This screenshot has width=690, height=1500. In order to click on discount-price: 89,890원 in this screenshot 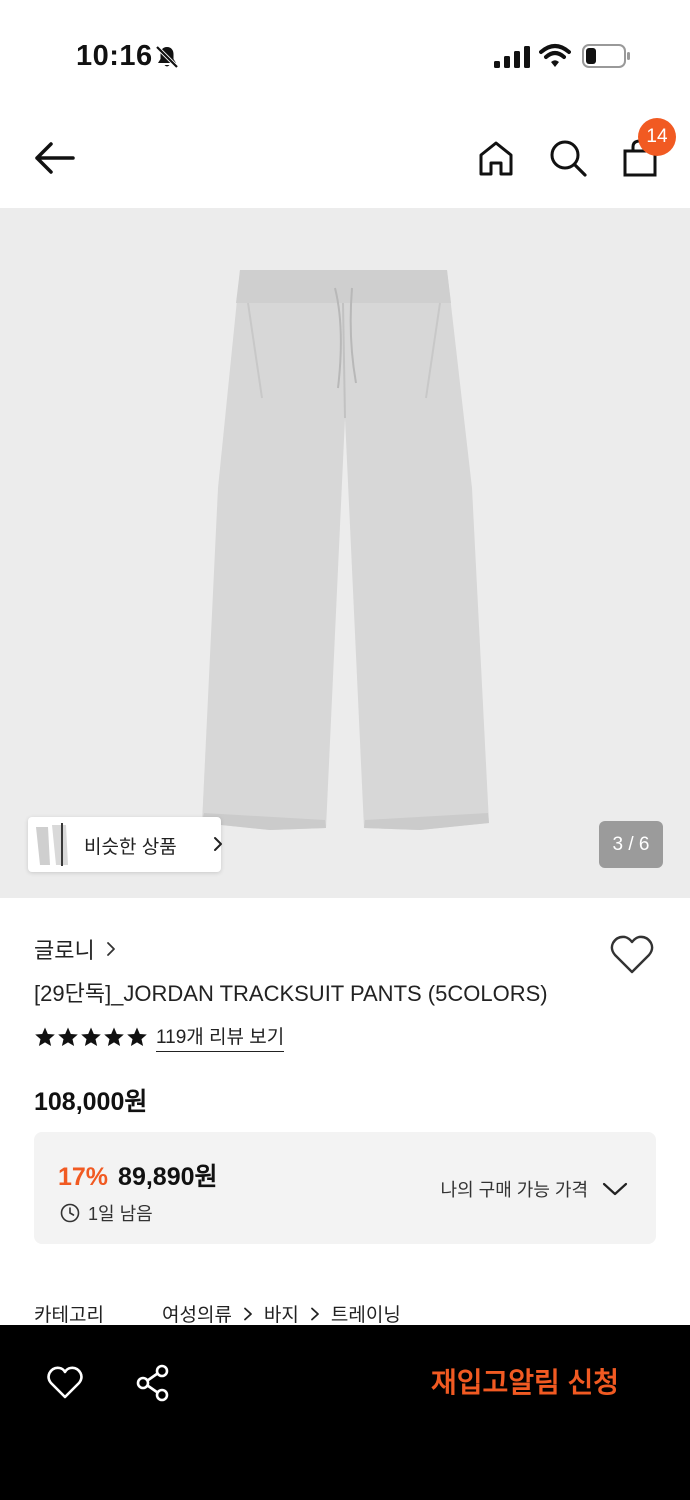, I will do `click(168, 1177)`.